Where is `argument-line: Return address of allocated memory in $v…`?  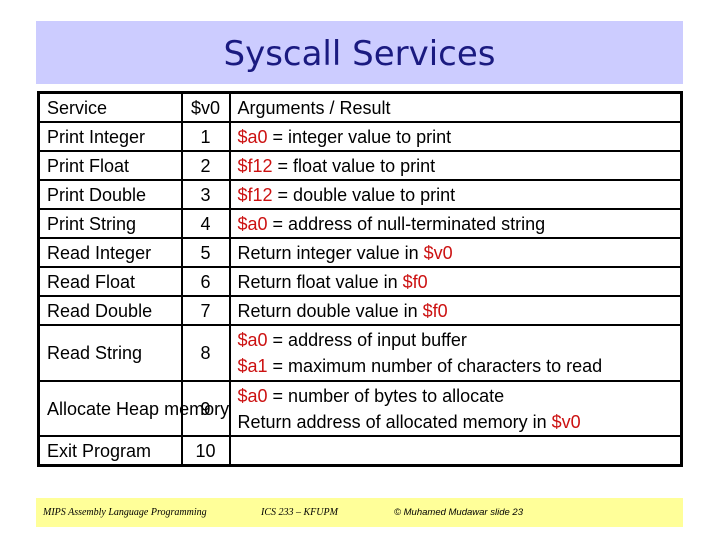
argument-line: Return address of allocated memory in $v… is located at coordinates (459, 422).